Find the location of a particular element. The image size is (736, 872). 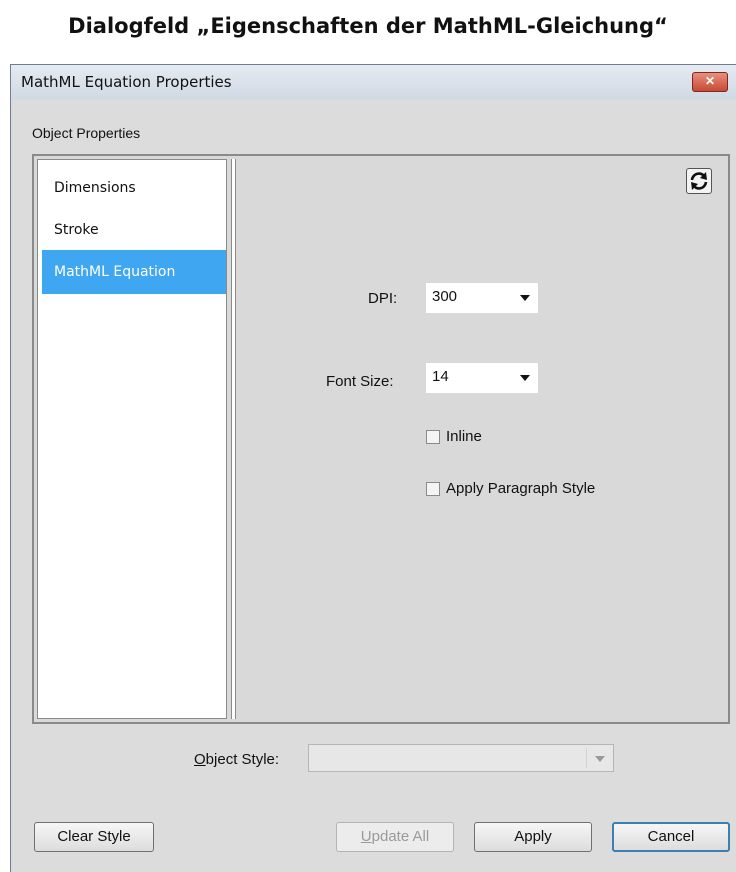

window-title: MathML Equation Properties is located at coordinates (126, 82).